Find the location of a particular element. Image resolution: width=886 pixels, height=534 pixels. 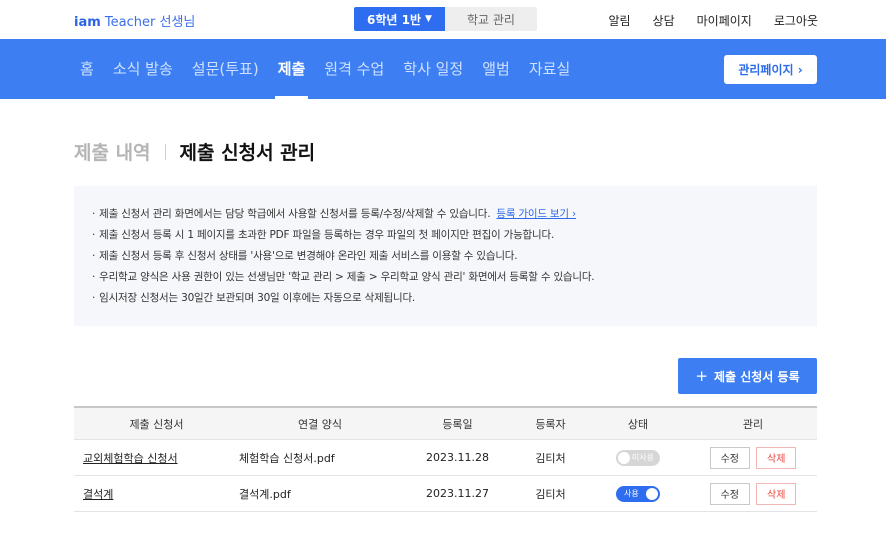

page-heading: 제출 내역 제출 신청서 관리 is located at coordinates (194, 151).